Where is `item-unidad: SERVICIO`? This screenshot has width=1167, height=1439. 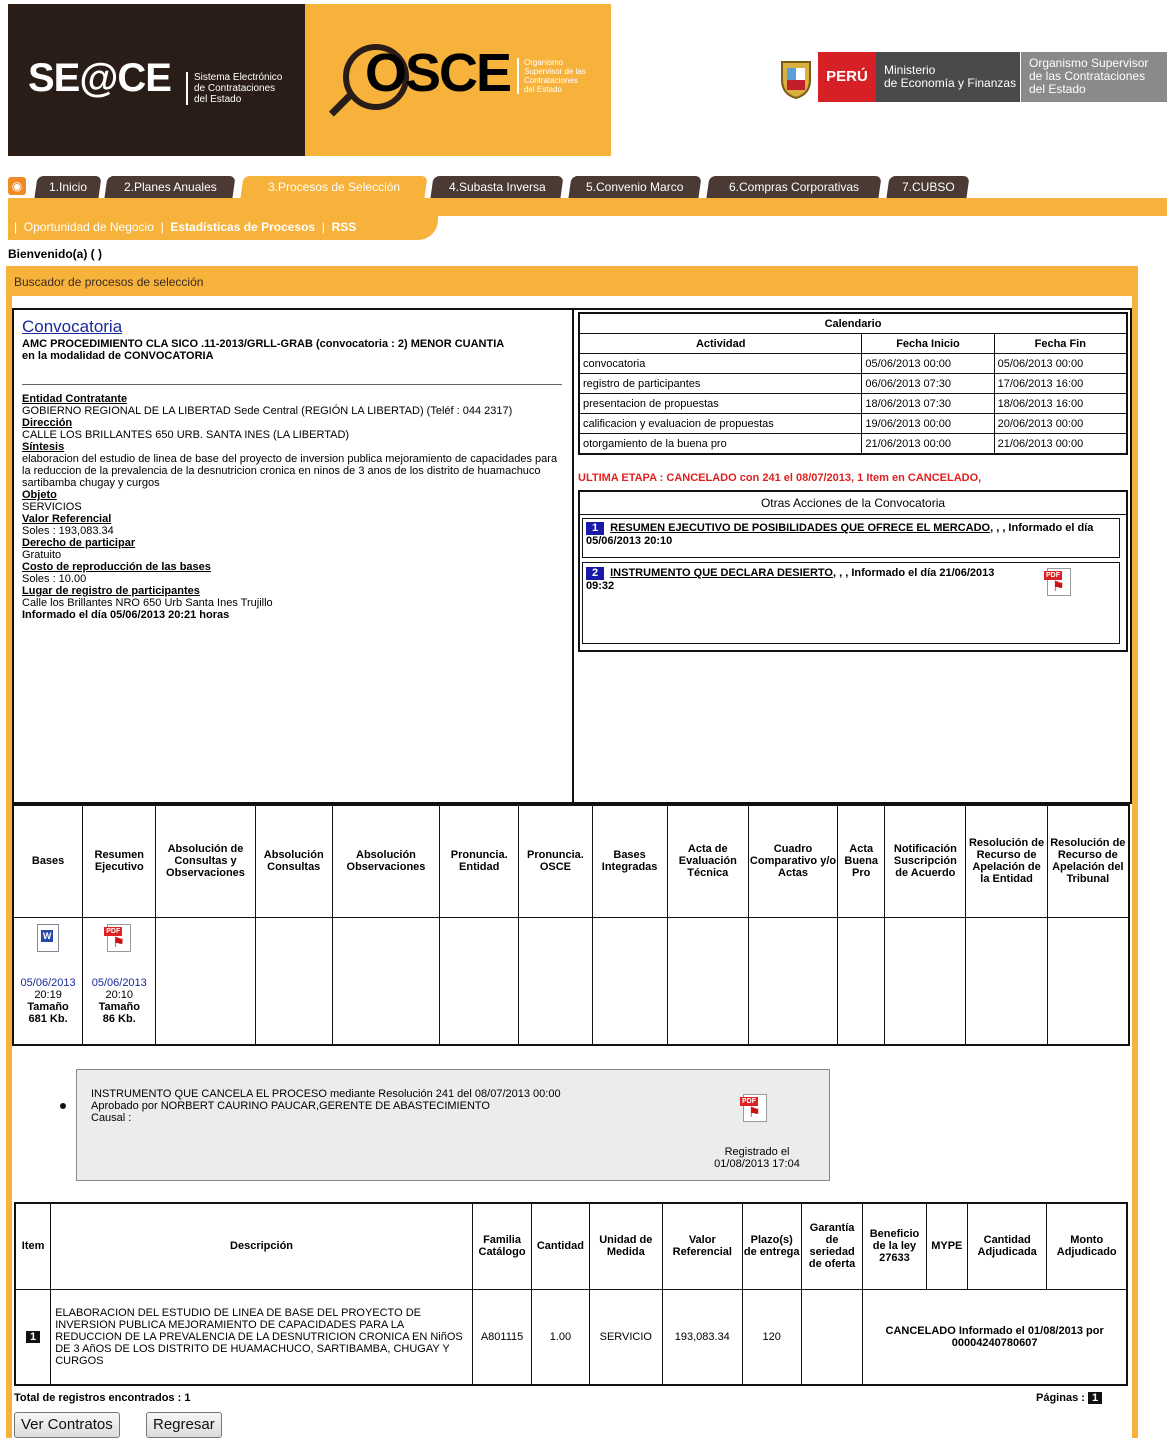 item-unidad: SERVICIO is located at coordinates (626, 1337).